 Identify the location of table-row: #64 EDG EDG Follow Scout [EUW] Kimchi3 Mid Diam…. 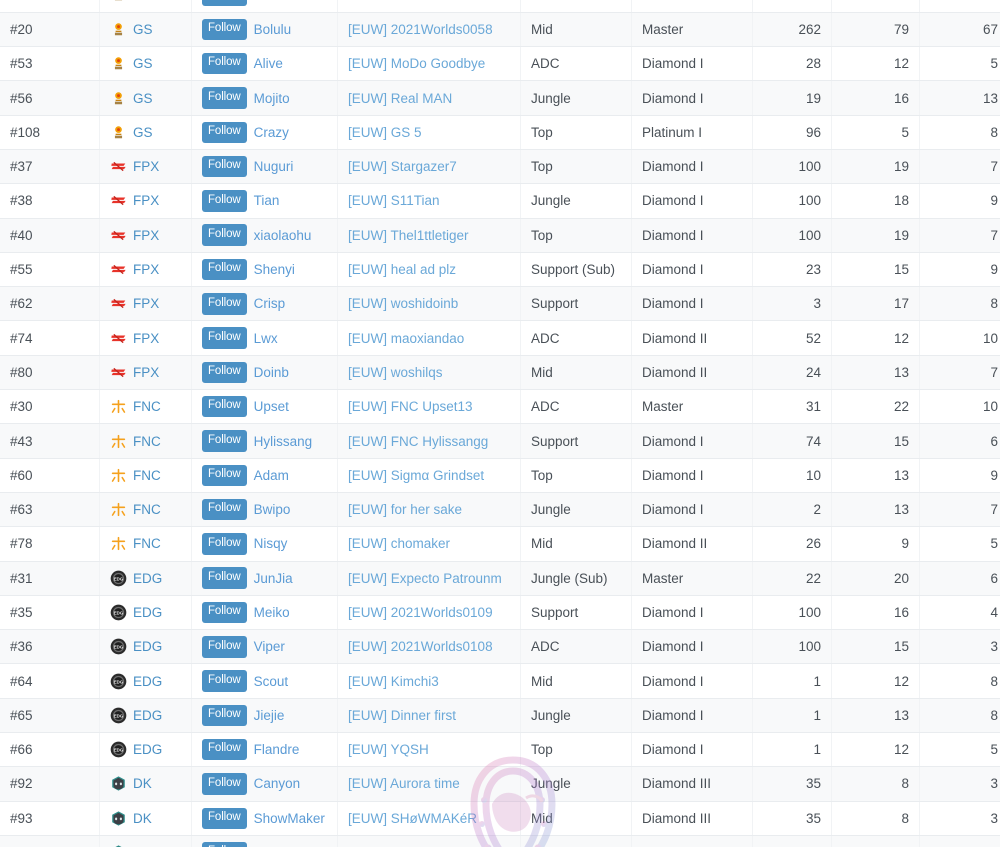
(500, 681).